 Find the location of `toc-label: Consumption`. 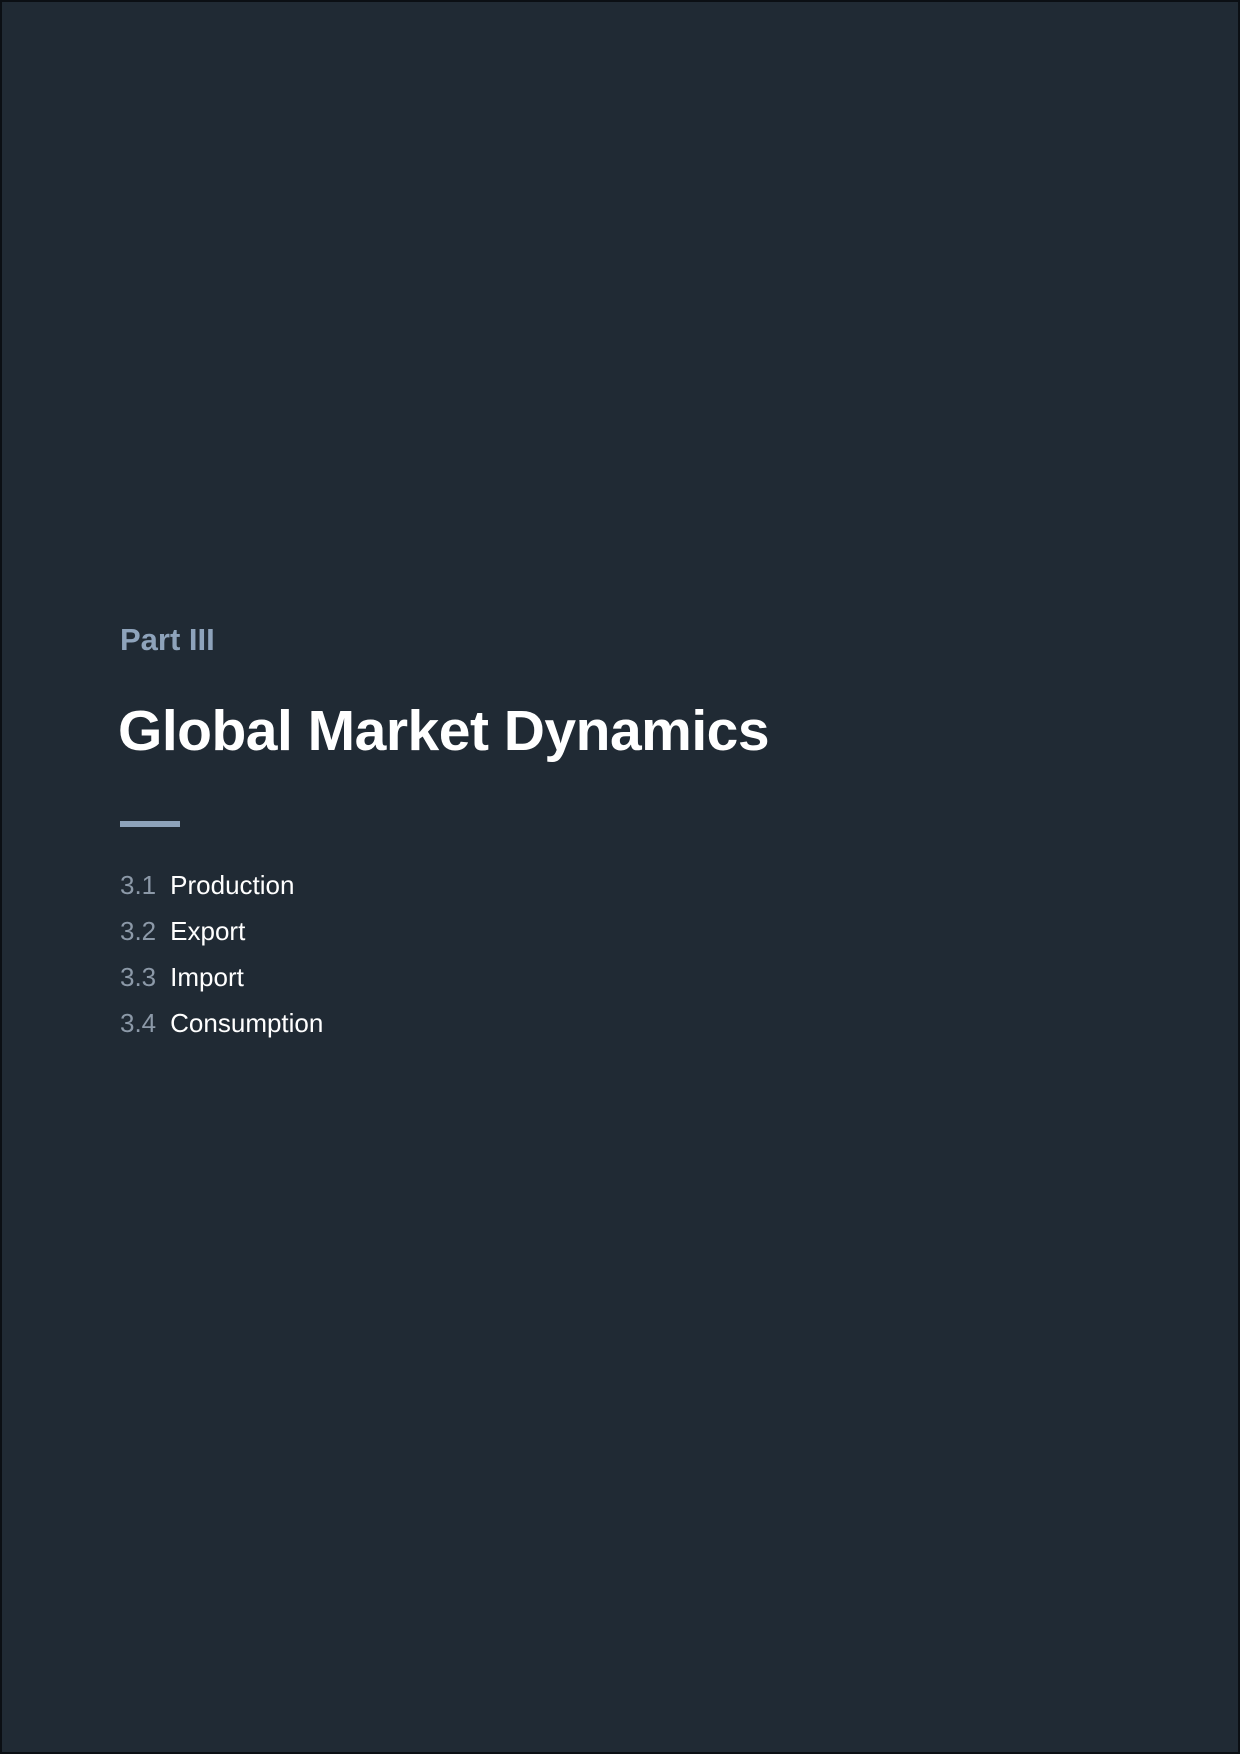

toc-label: Consumption is located at coordinates (247, 1023).